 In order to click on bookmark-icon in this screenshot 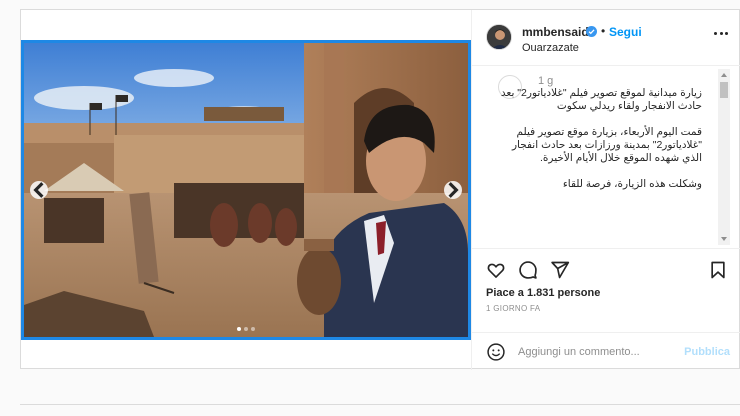, I will do `click(718, 270)`.